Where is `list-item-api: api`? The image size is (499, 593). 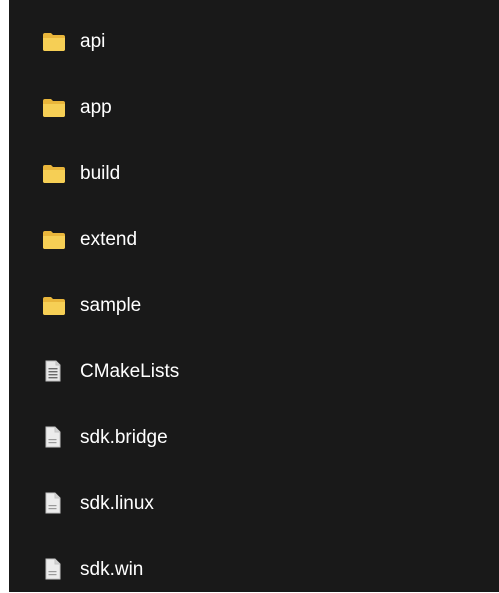 list-item-api: api is located at coordinates (254, 42).